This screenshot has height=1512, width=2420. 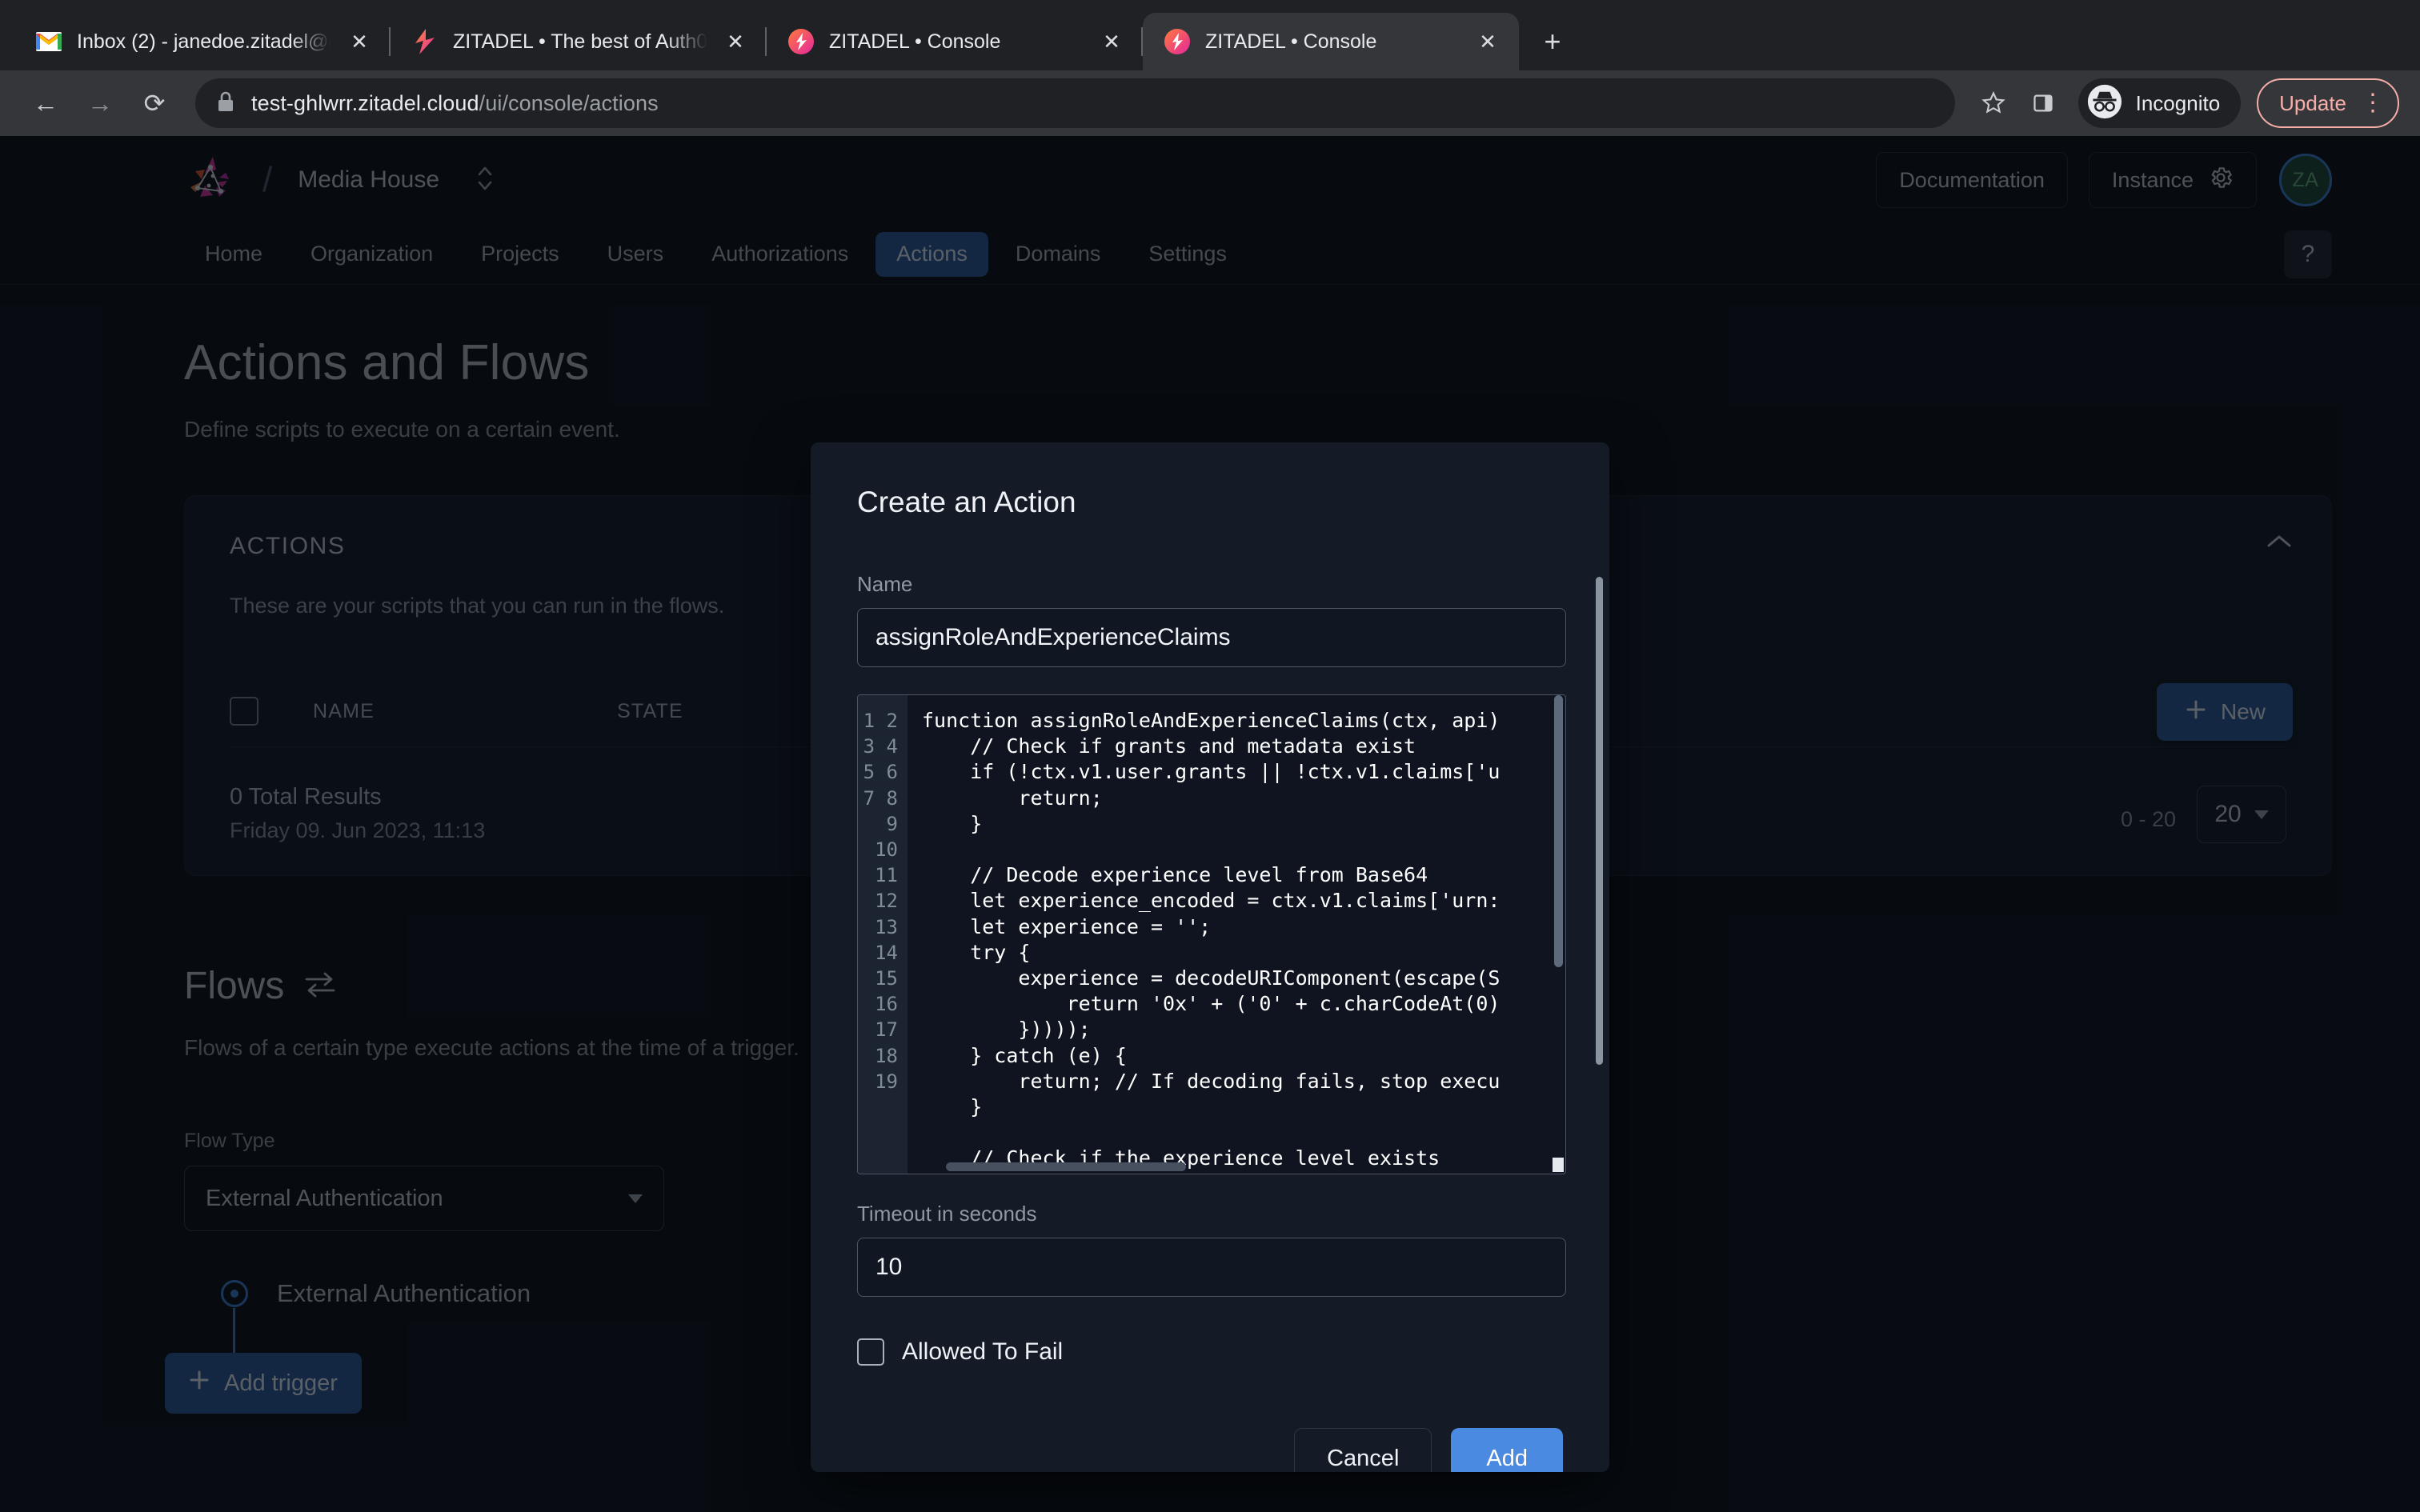 I want to click on tab-title: ZITADEL • The best of Auth0 a, so click(x=580, y=41).